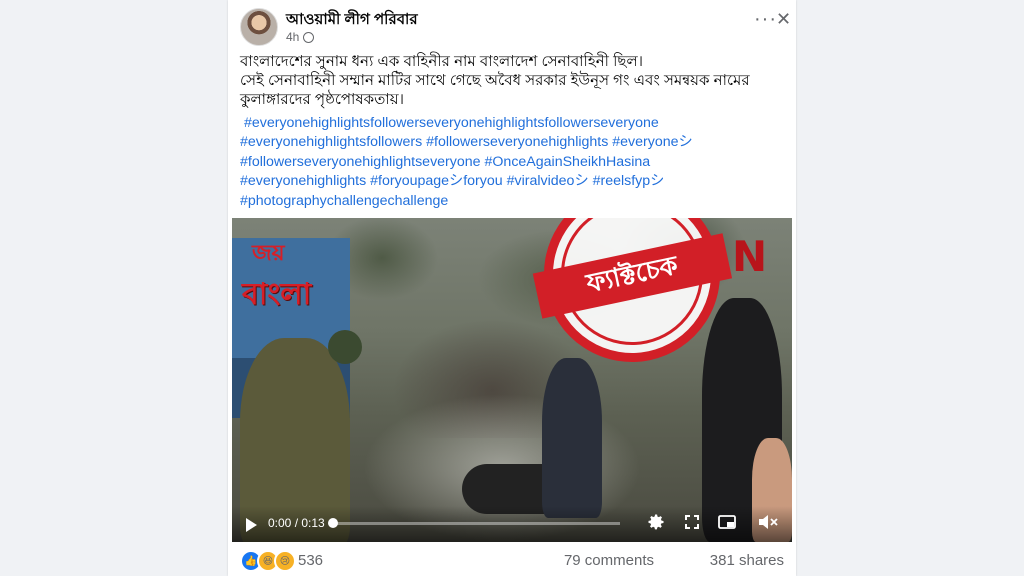 The image size is (1024, 576). Describe the element at coordinates (512, 561) in the screenshot. I see `post-footer: 👍 😆 😢 536 79 comments 381 shares` at that location.